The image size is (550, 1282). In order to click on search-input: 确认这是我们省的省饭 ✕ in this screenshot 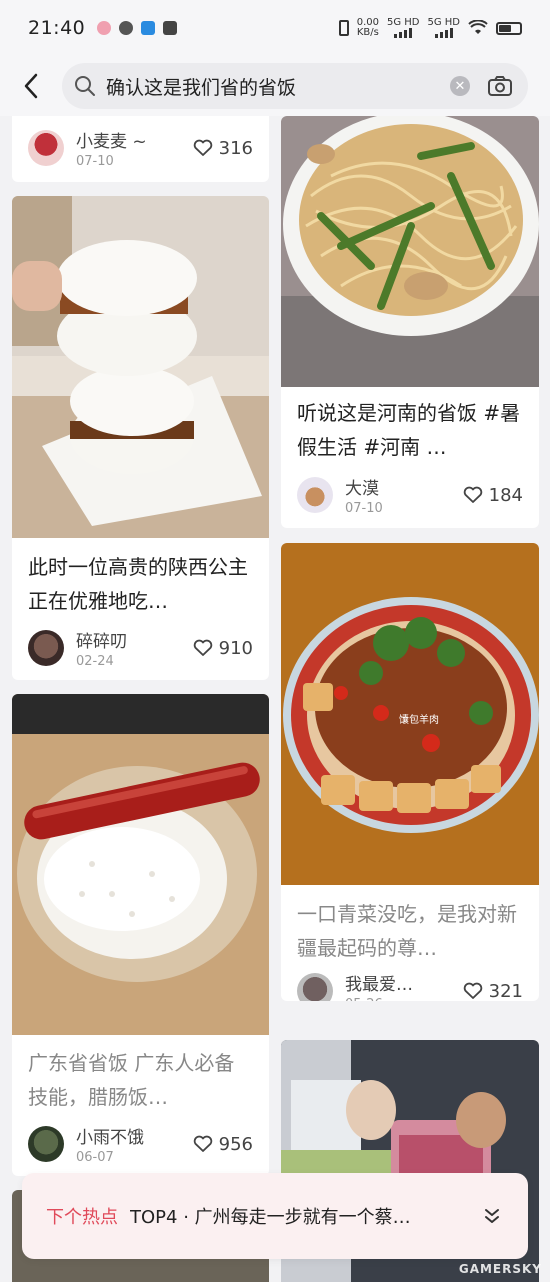, I will do `click(295, 86)`.